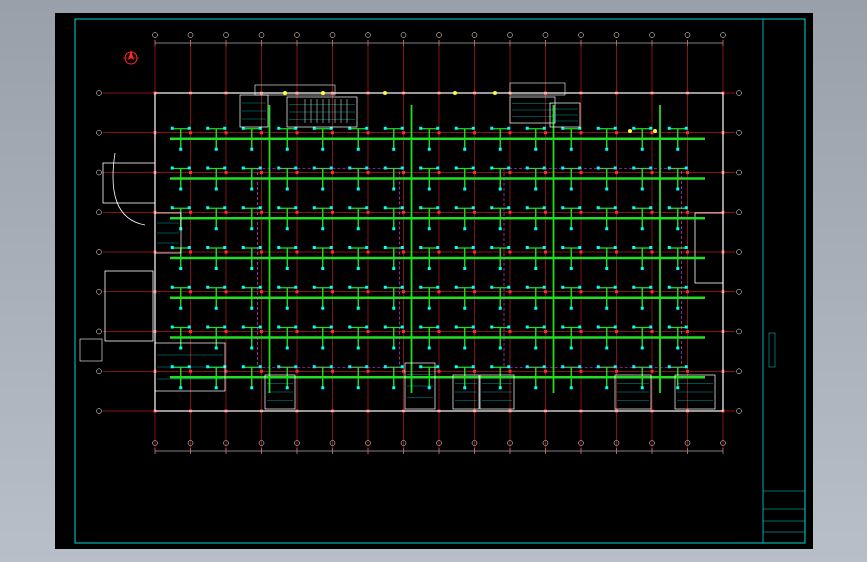 This screenshot has width=867, height=562. Describe the element at coordinates (129, 183) in the screenshot. I see `annex-wall` at that location.